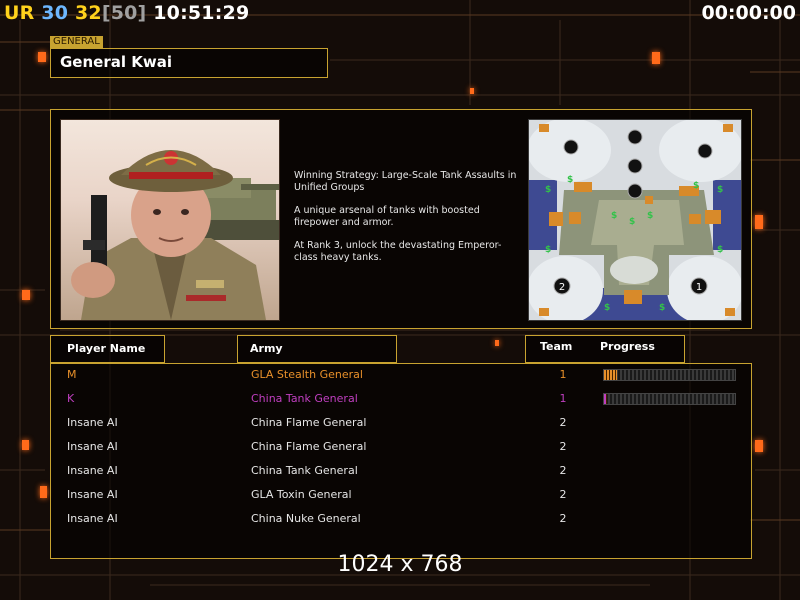 This screenshot has height=600, width=800. Describe the element at coordinates (401, 495) in the screenshot. I see `player-row: Insane AI GLA Toxin General 2` at that location.